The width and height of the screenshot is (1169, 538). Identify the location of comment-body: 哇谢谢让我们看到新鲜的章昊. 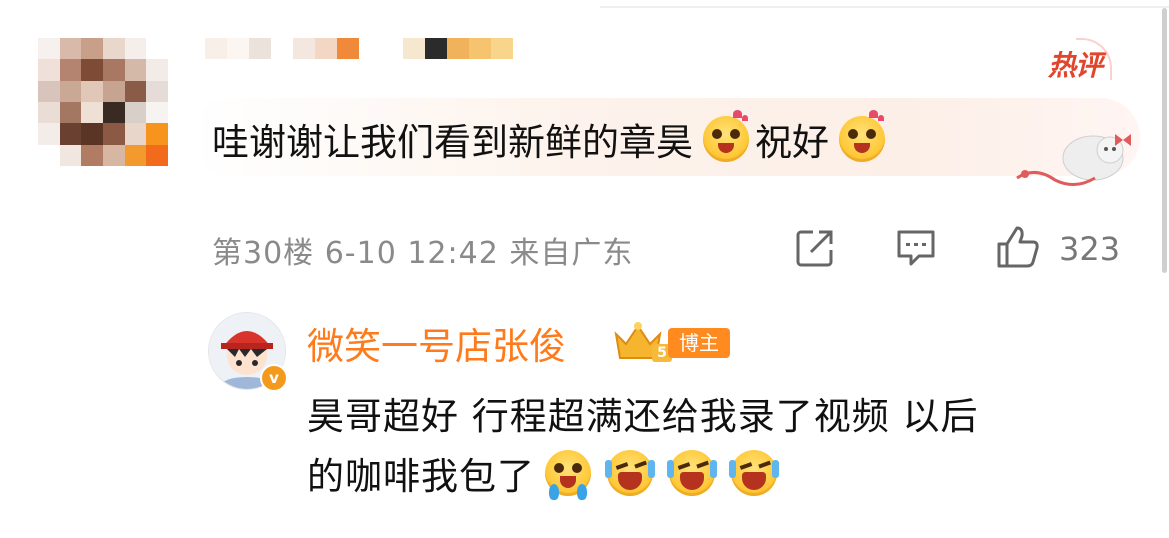
(452, 142).